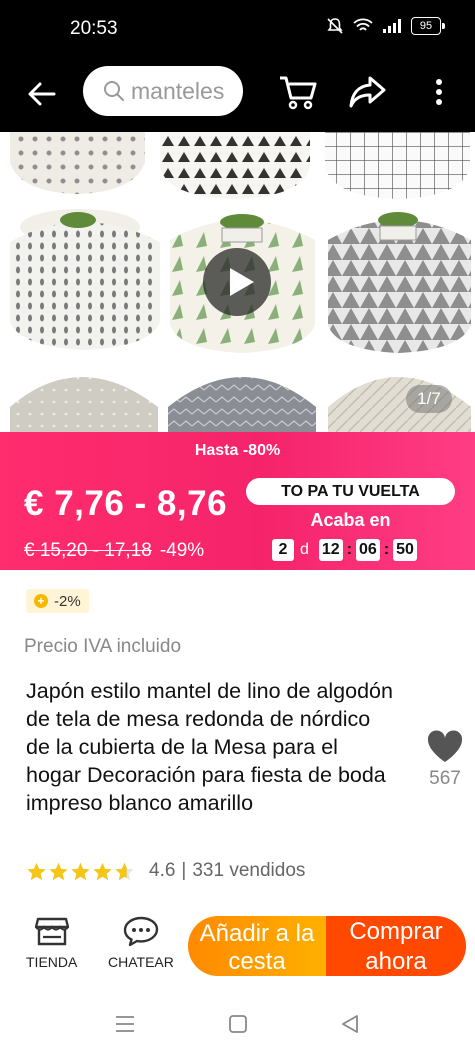 This screenshot has width=475, height=1056. Describe the element at coordinates (396, 946) in the screenshot. I see `buy-now-button: Comprar ahora` at that location.